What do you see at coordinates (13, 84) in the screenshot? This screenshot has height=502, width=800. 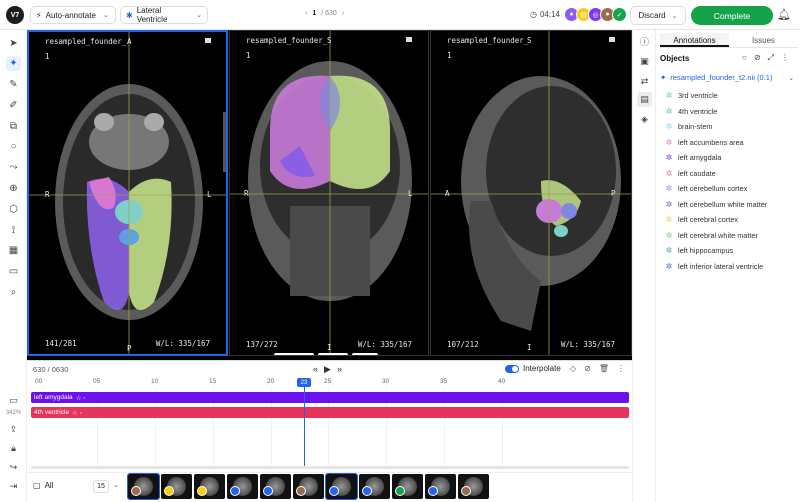 I see `pen-icon: ✎` at bounding box center [13, 84].